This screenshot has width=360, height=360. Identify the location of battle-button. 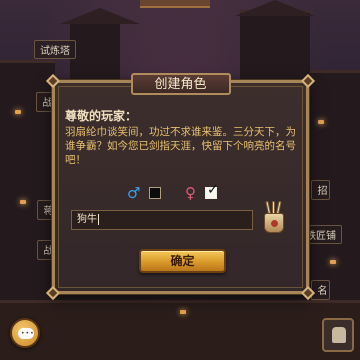
(338, 335).